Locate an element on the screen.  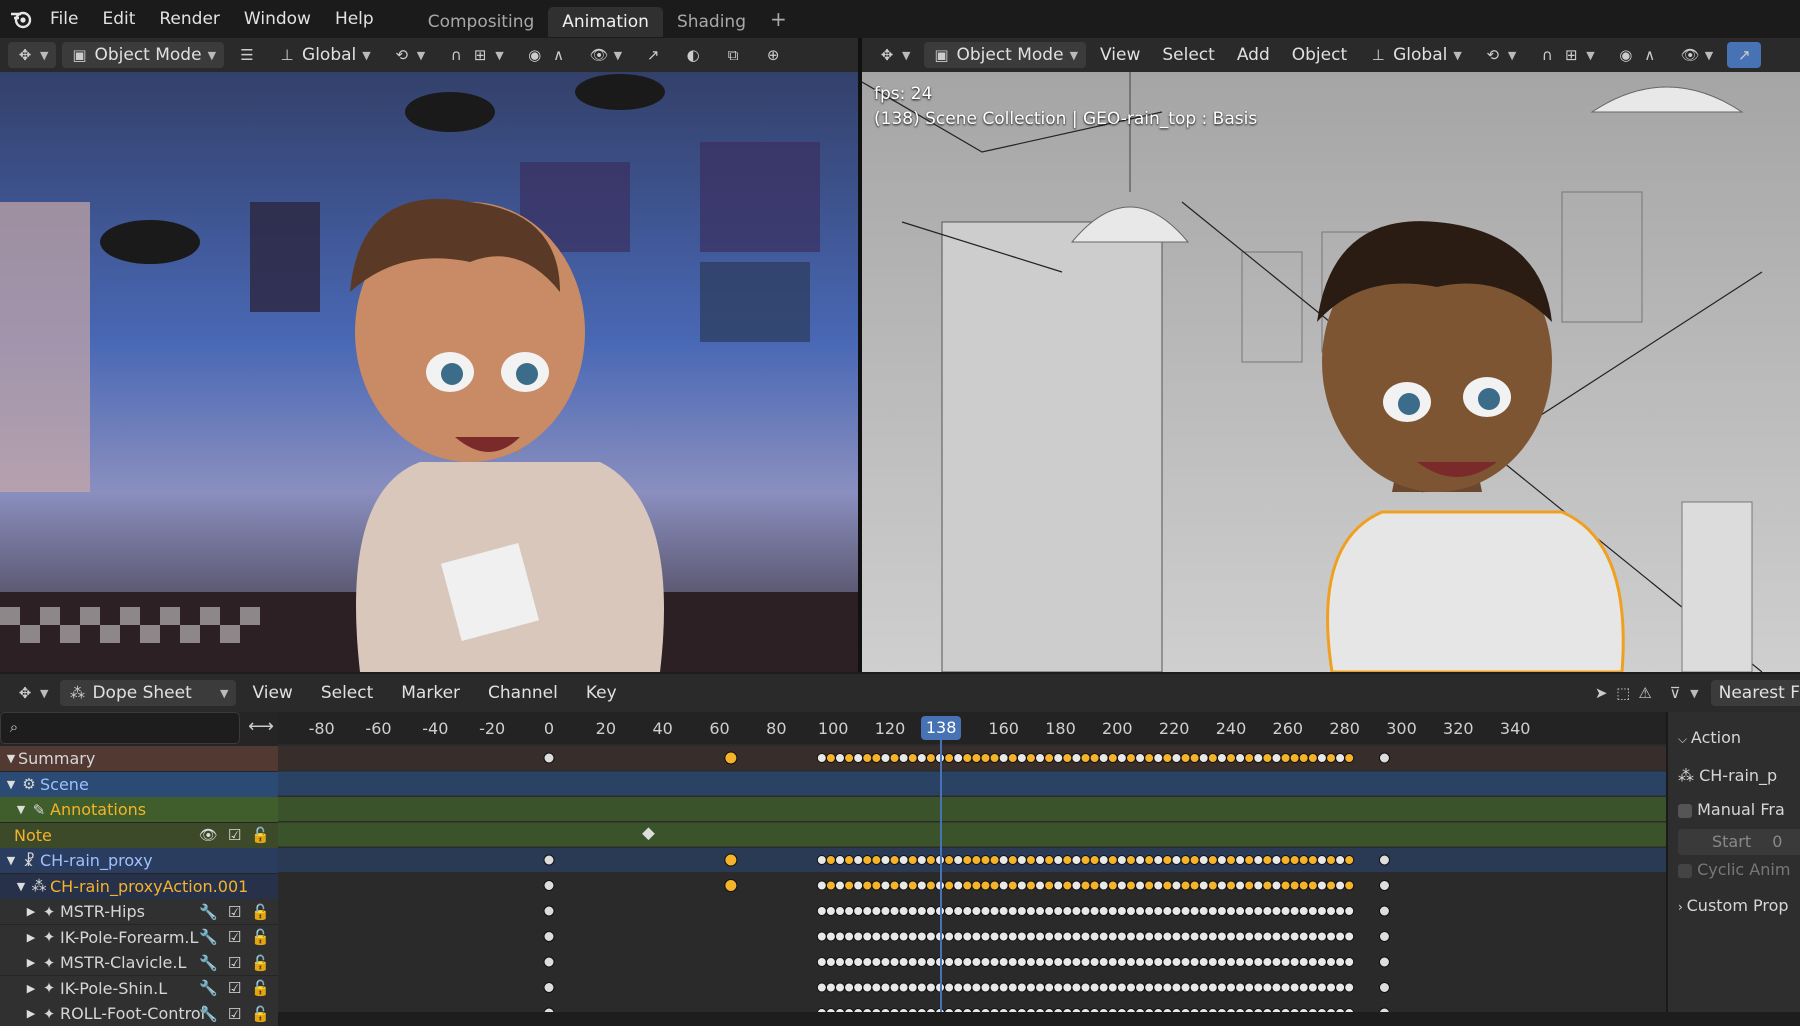
expand-triangle-icon: ▼ is located at coordinates (11, 784).